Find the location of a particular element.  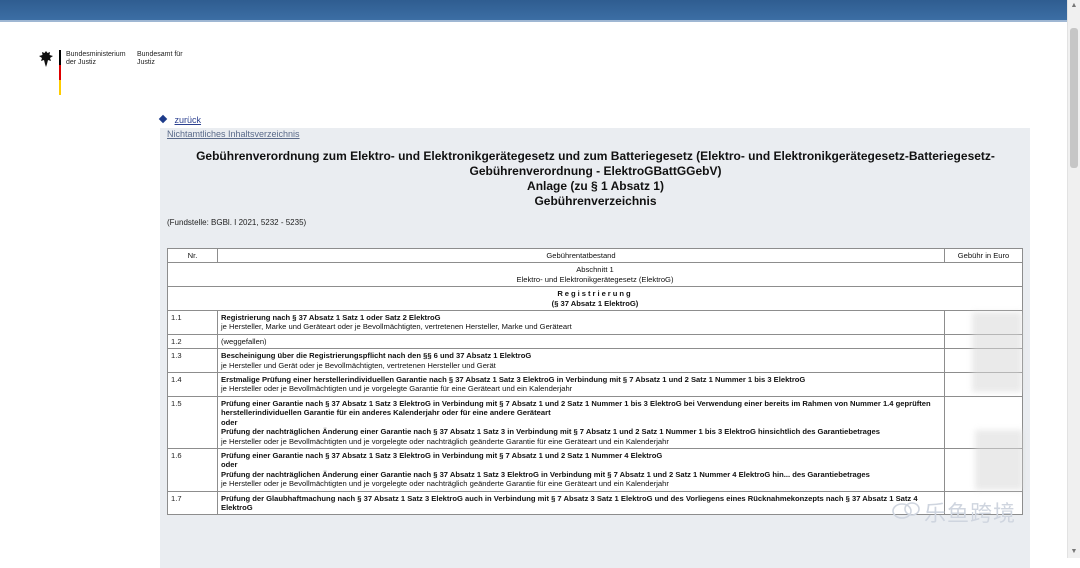

back-link-container: zurück is located at coordinates (180, 119).